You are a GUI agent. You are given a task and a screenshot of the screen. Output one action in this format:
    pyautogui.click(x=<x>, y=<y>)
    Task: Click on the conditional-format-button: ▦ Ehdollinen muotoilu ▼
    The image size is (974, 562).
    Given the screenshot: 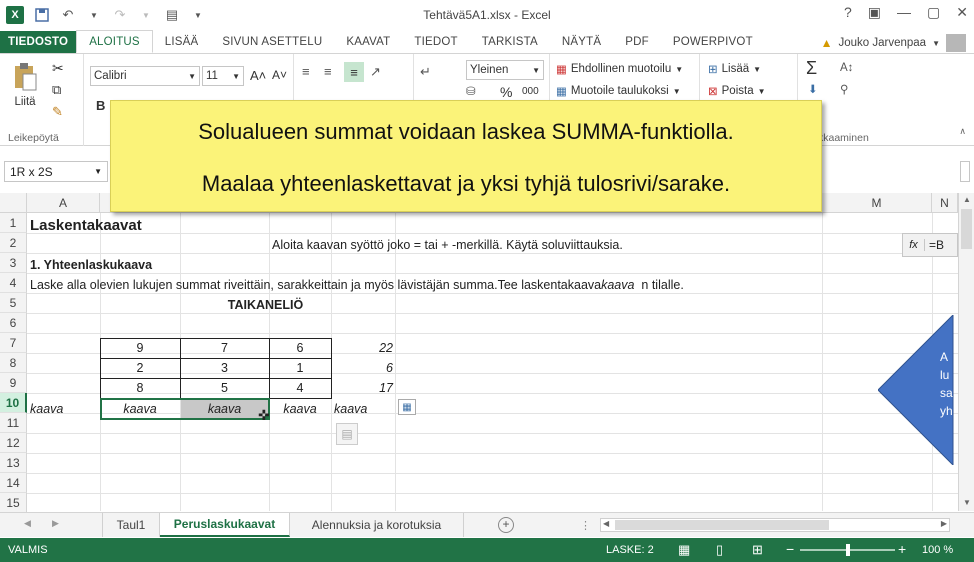 What is the action you would take?
    pyautogui.click(x=619, y=69)
    